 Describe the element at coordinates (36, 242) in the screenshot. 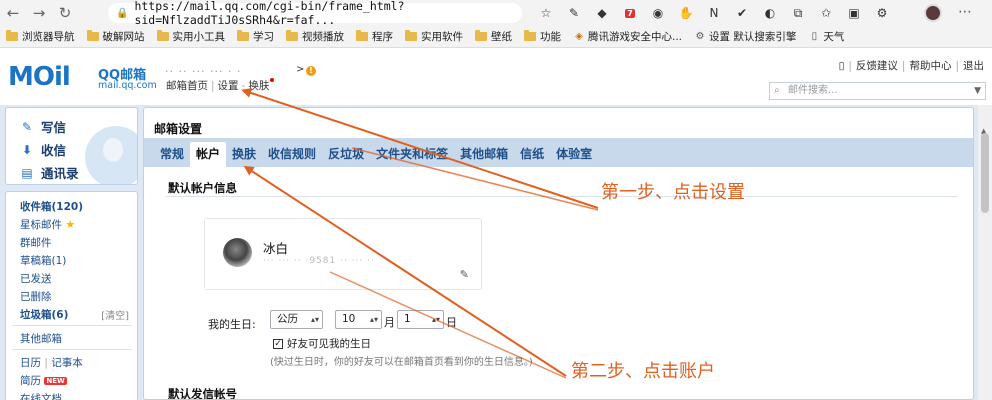

I see `folder-group: 群邮件` at that location.